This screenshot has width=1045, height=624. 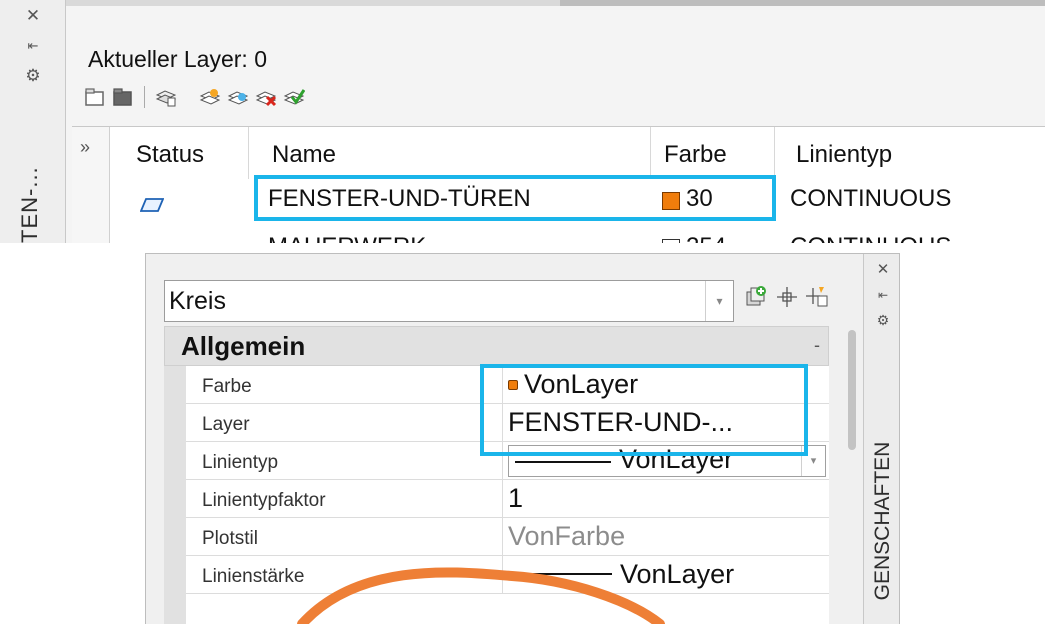 I want to click on delete-layer-icon, so click(x=266, y=97).